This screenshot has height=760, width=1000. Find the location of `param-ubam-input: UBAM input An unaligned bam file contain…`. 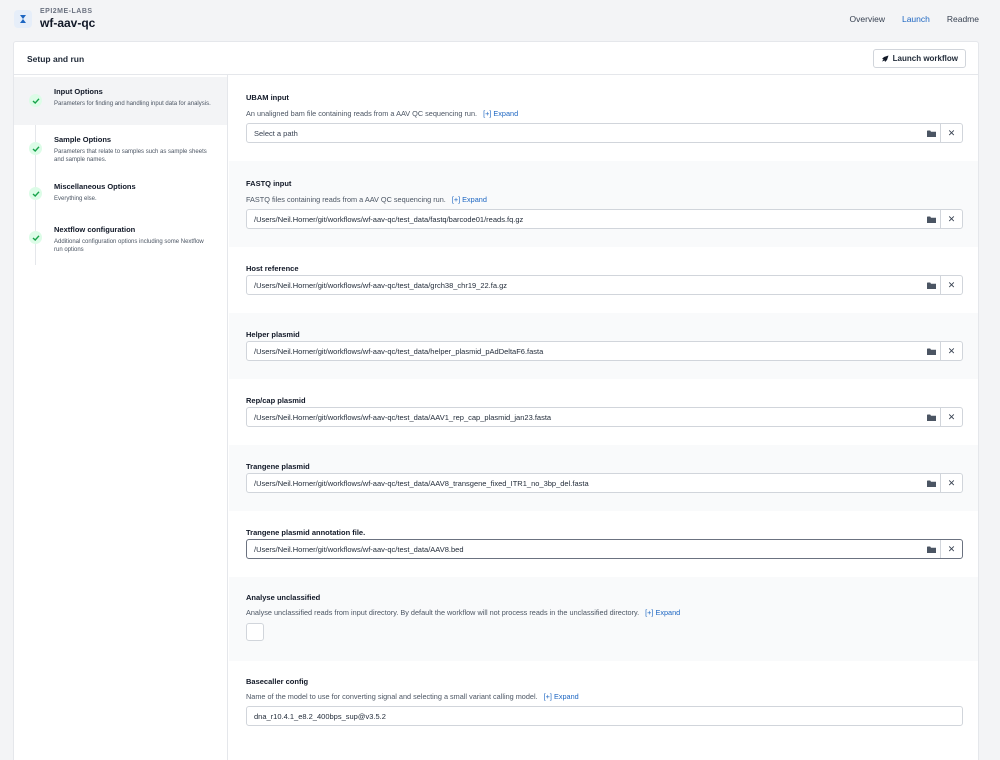

param-ubam-input: UBAM input An unaligned bam file contain… is located at coordinates (603, 118).